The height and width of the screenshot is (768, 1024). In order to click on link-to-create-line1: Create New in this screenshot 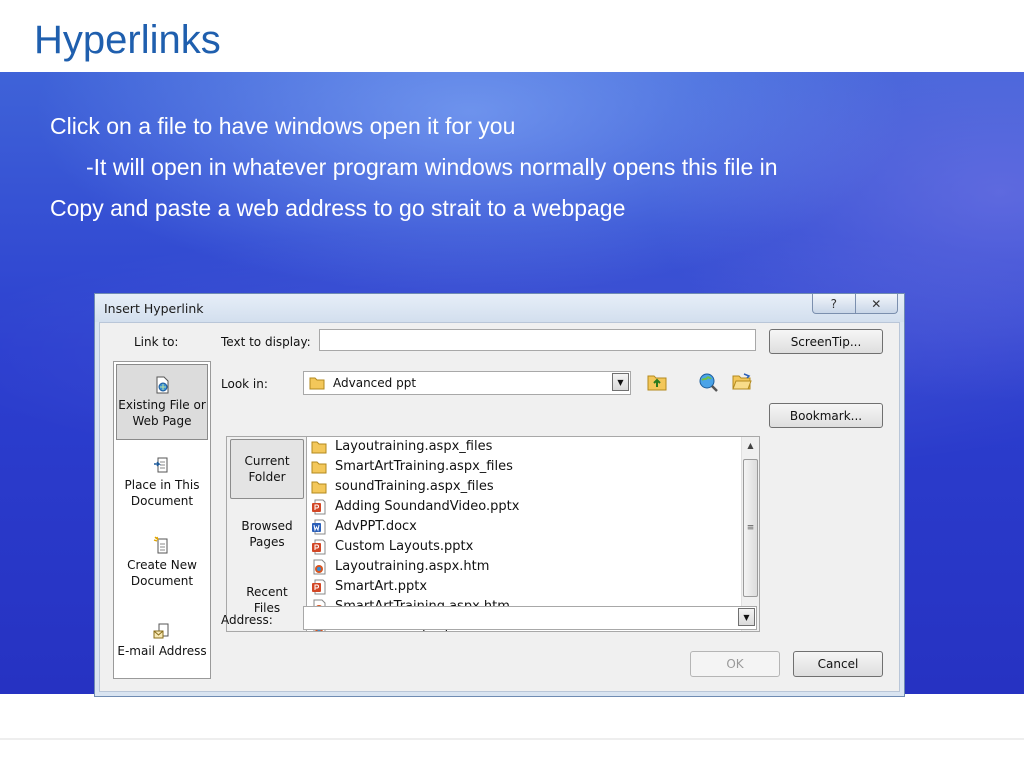, I will do `click(162, 564)`.